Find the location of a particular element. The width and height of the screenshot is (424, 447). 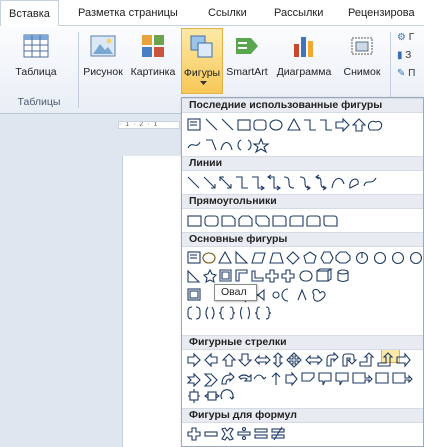

side-item-label: П is located at coordinates (412, 73).